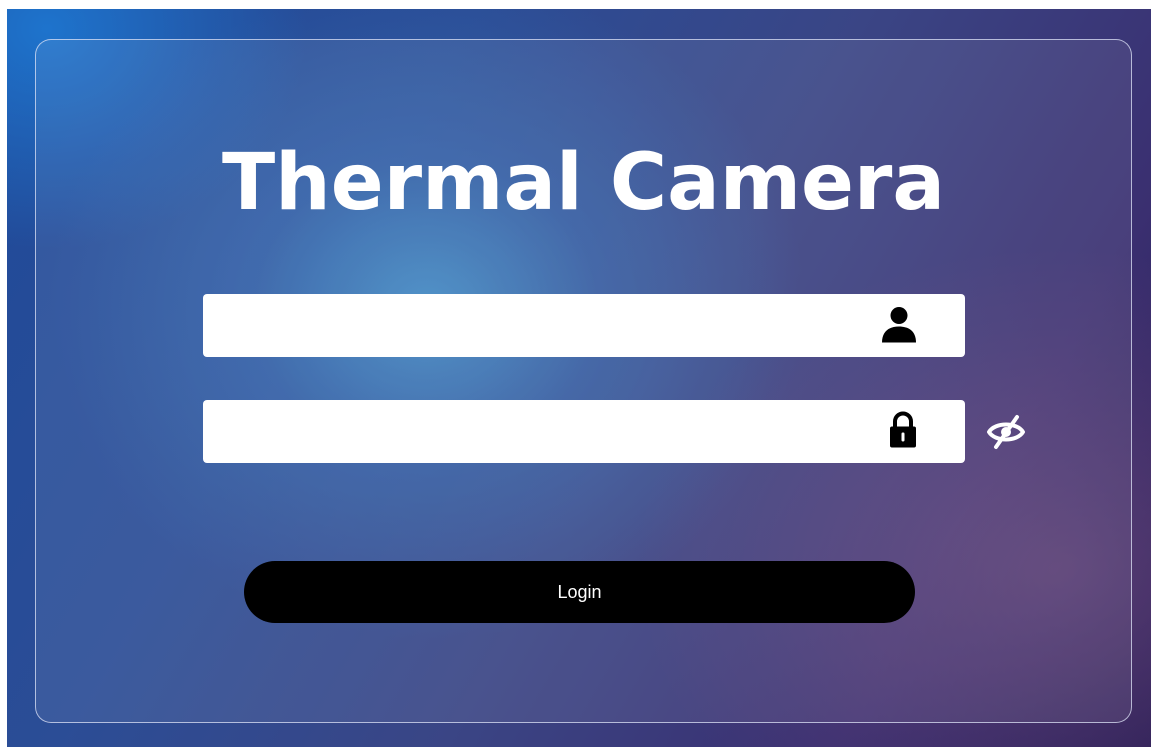  Describe the element at coordinates (1006, 432) in the screenshot. I see `eye-slash-icon` at that location.